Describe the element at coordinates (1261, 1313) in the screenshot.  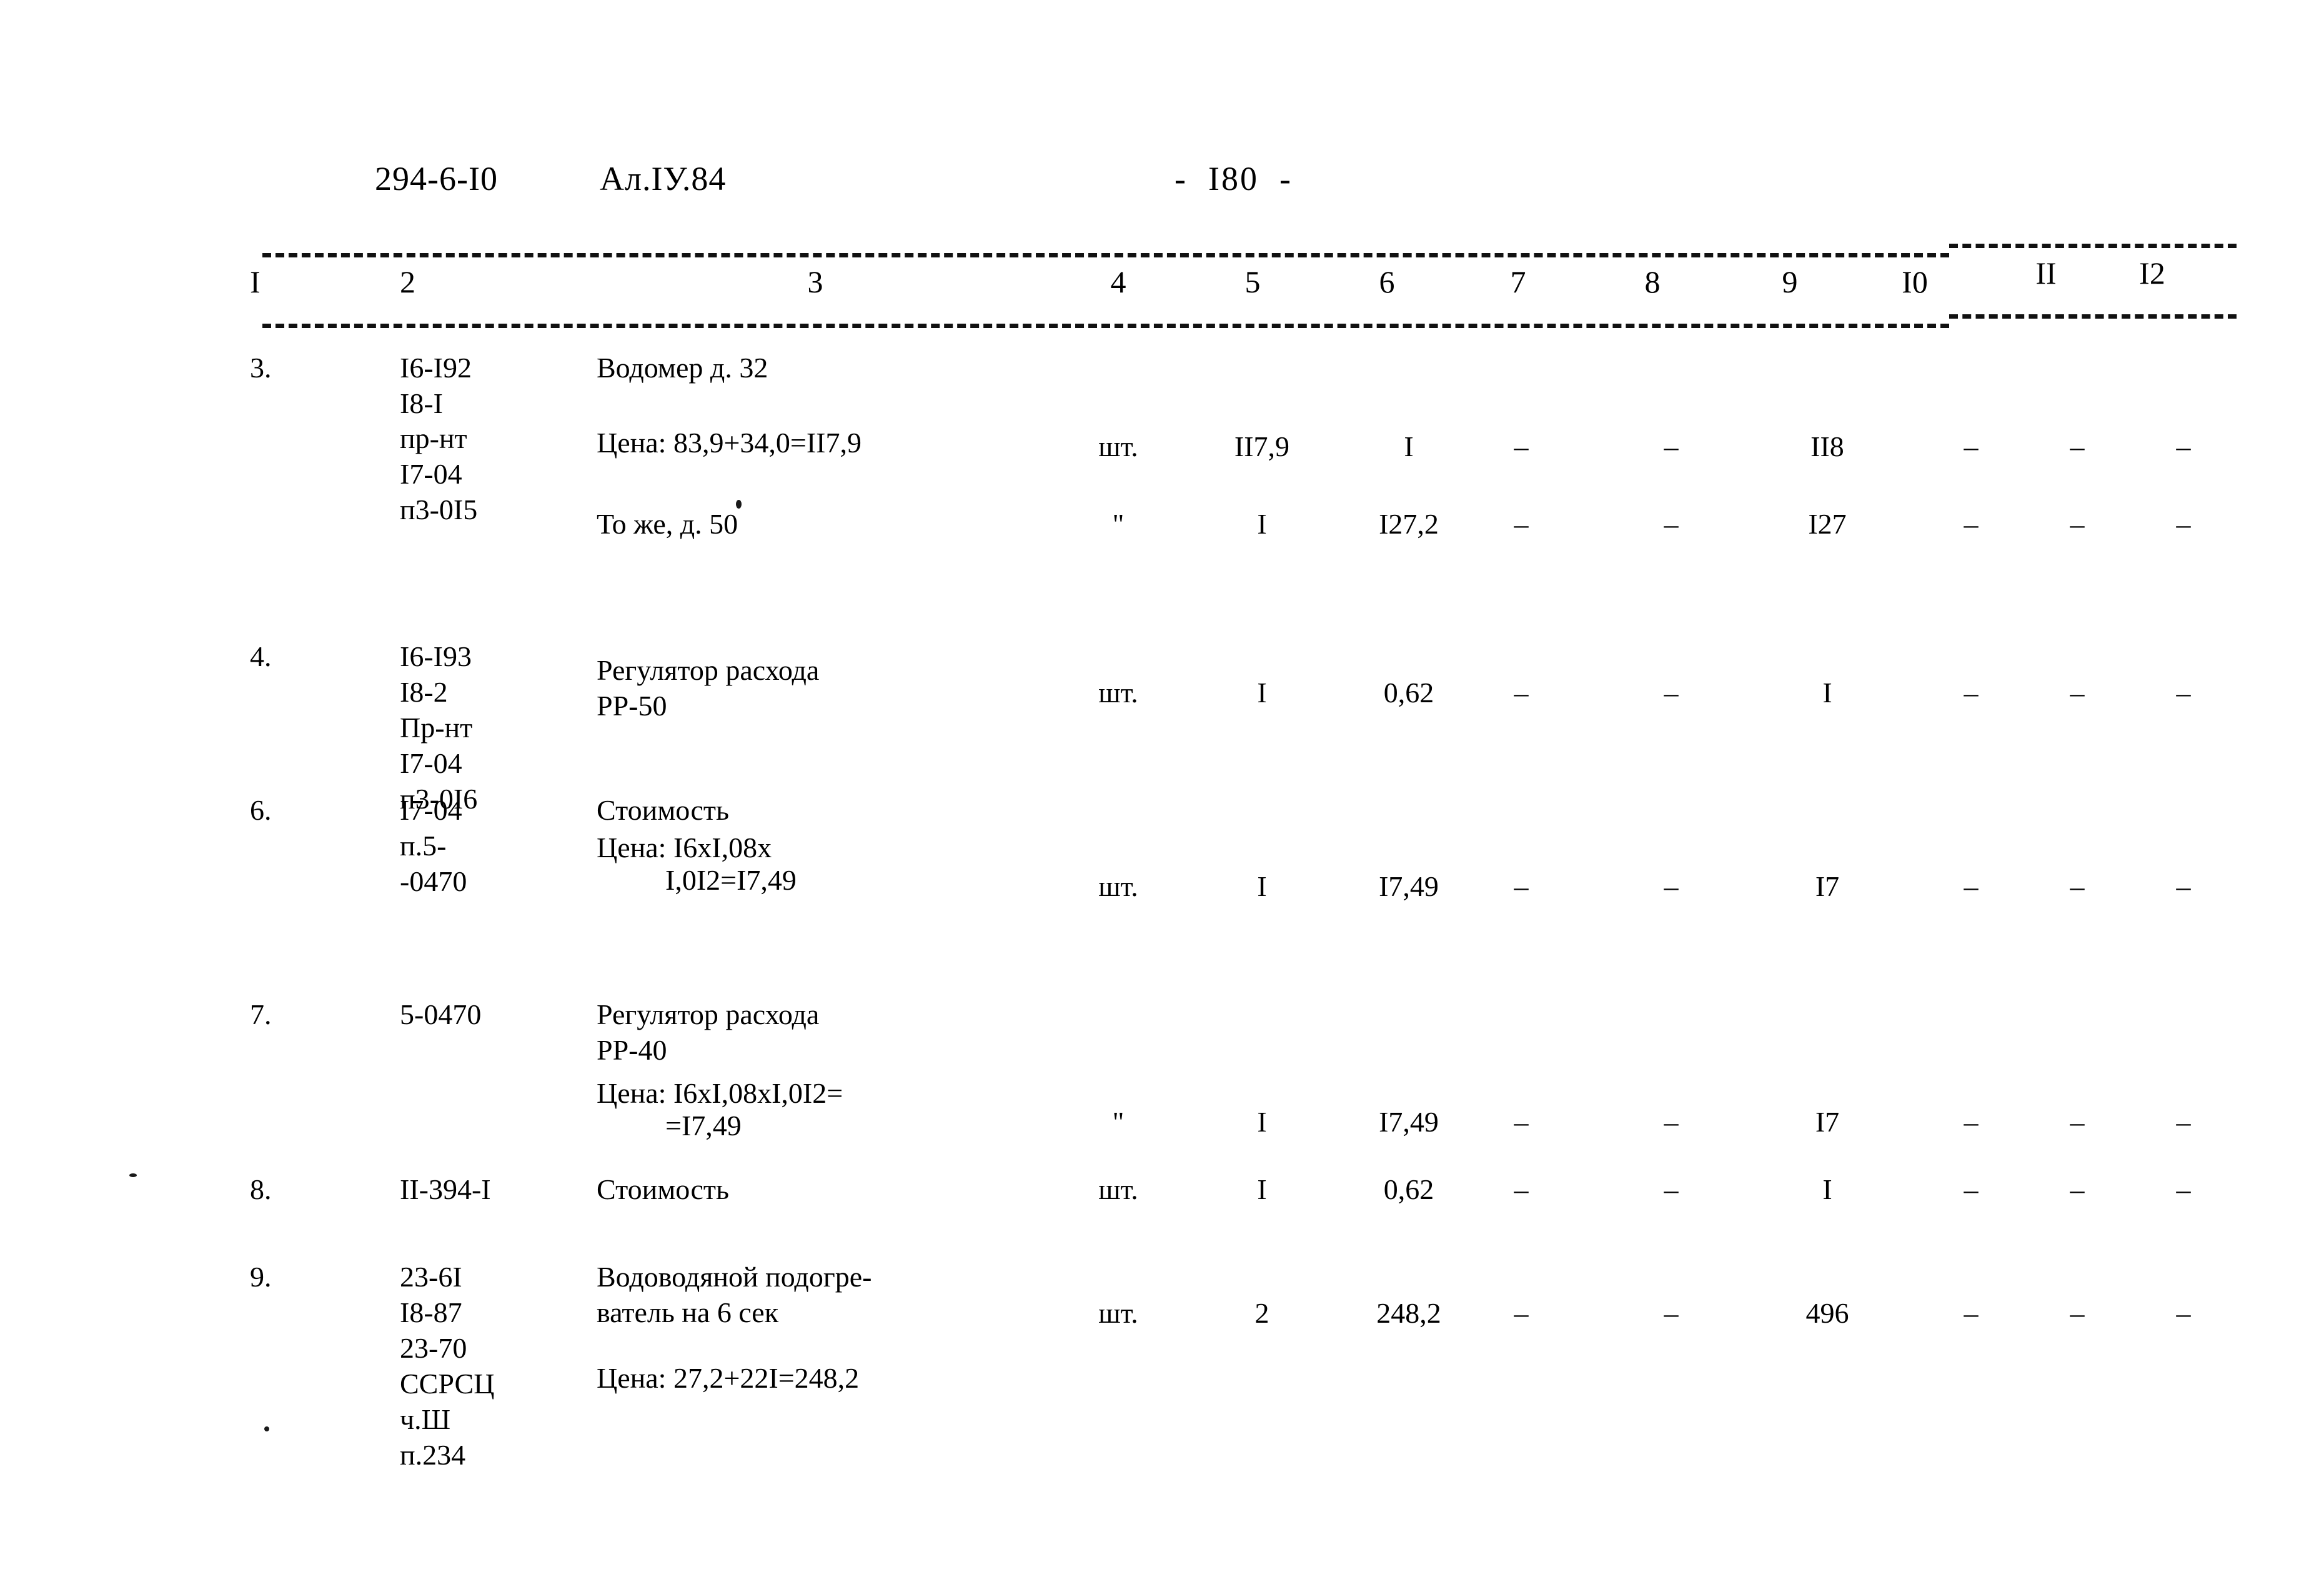
I see `row-col5: 2` at that location.